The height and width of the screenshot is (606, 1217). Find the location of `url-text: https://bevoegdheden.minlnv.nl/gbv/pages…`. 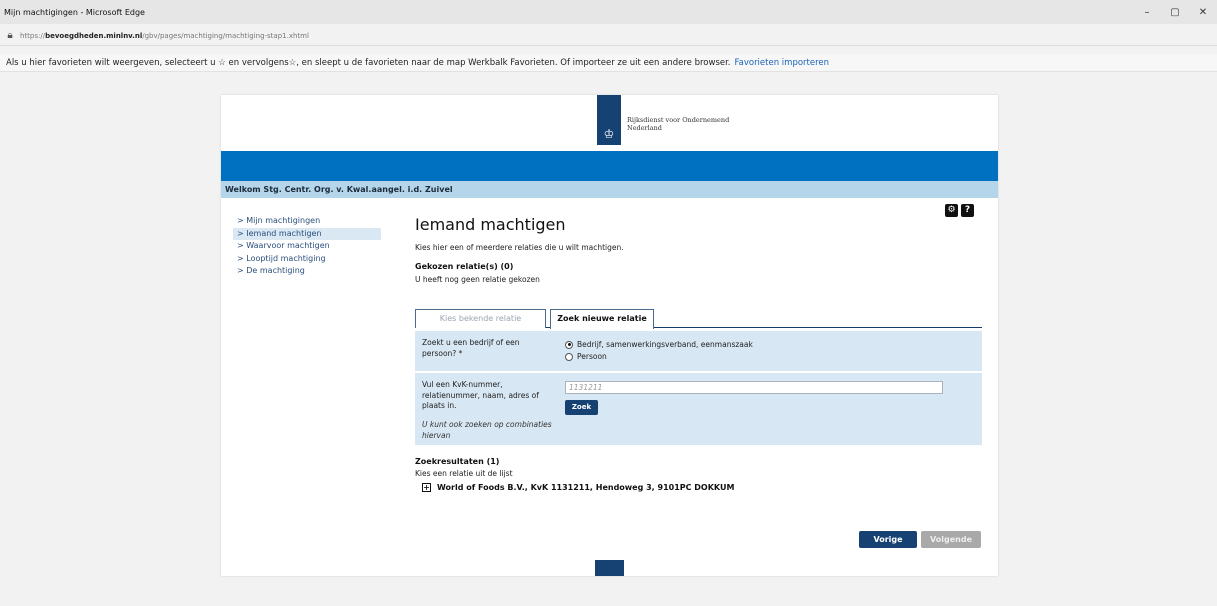

url-text: https://bevoegdheden.minlnv.nl/gbv/pages… is located at coordinates (164, 36).